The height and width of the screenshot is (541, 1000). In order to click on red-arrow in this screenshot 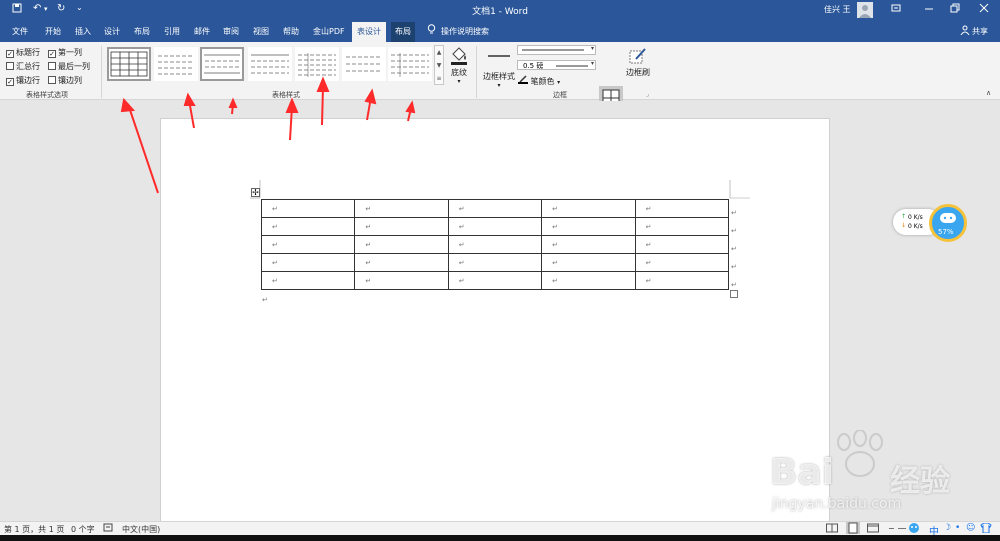, I will do `click(143, 148)`.